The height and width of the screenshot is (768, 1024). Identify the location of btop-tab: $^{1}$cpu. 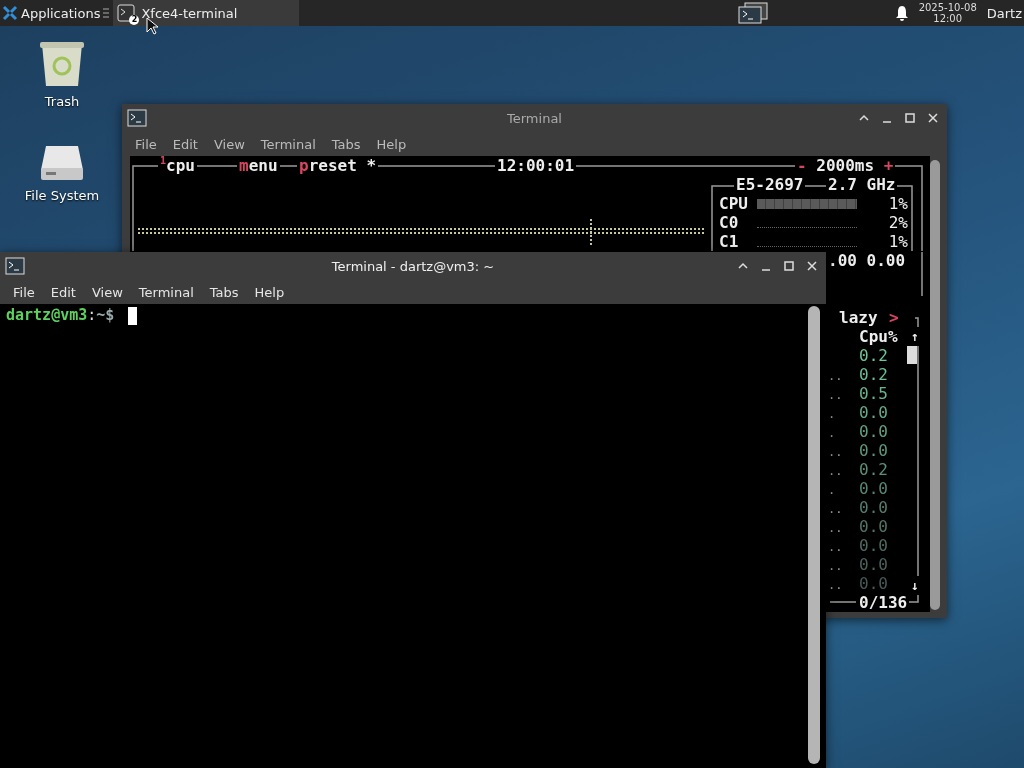
(177, 165).